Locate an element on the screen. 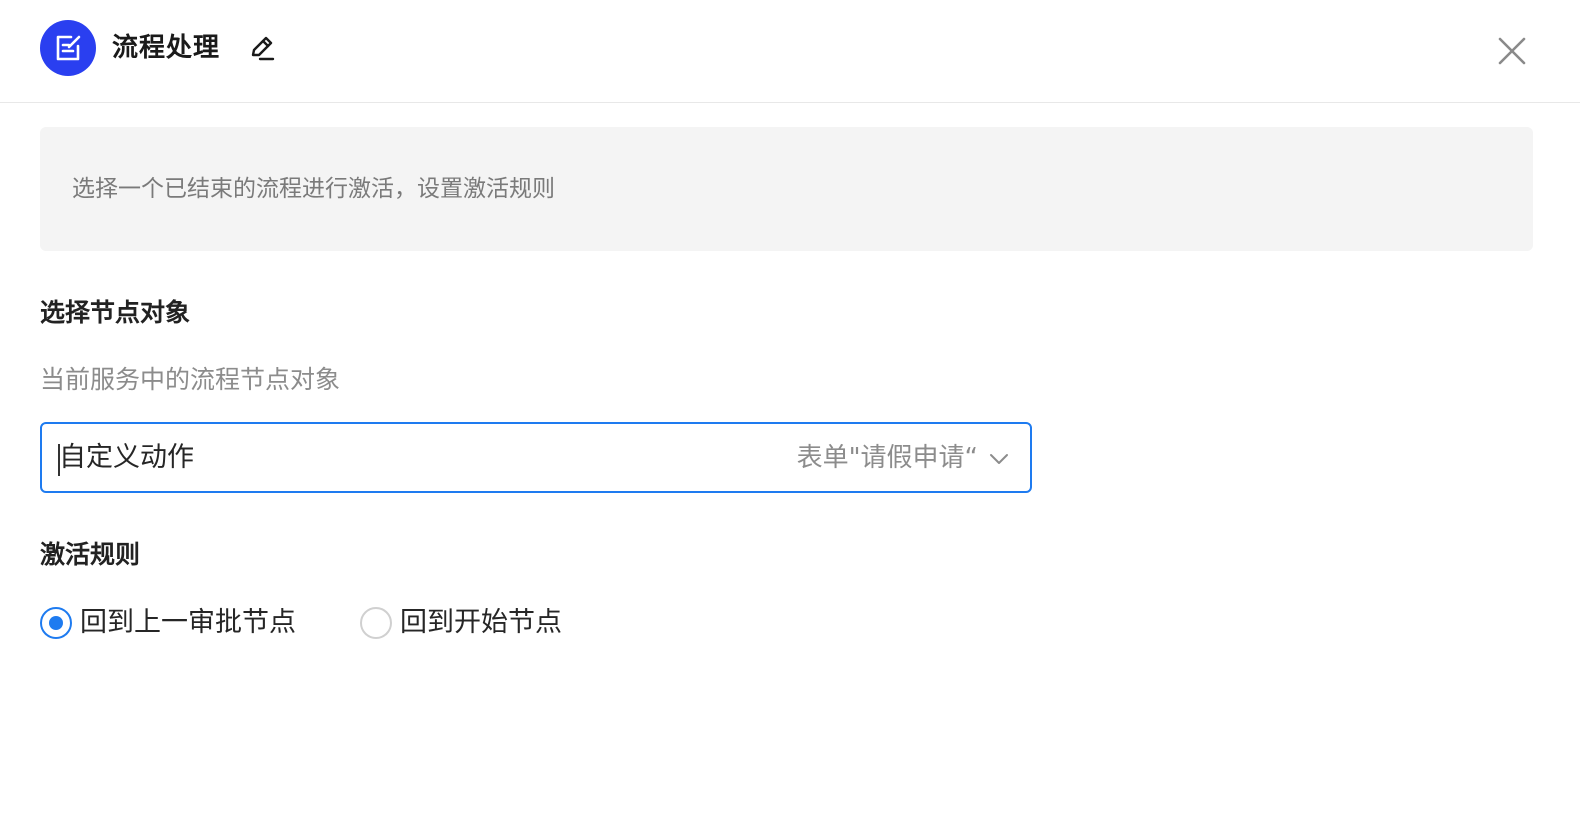 Image resolution: width=1580 pixels, height=820 pixels. dialog-title: 流程处理 is located at coordinates (166, 48).